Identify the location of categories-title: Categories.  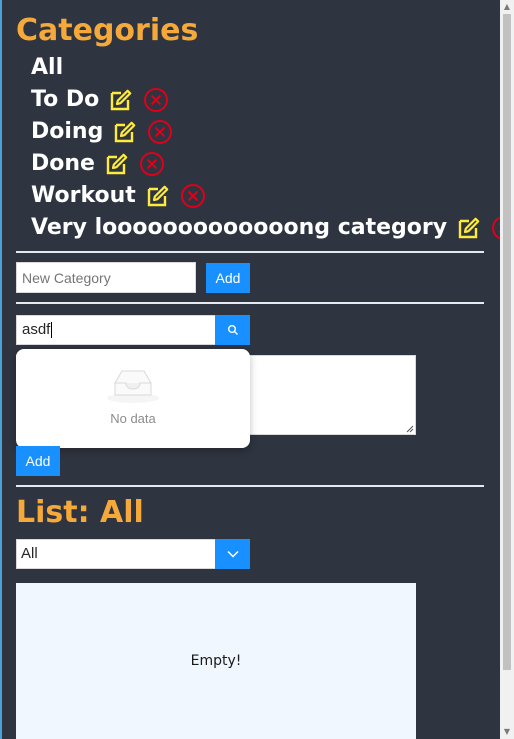
(107, 30).